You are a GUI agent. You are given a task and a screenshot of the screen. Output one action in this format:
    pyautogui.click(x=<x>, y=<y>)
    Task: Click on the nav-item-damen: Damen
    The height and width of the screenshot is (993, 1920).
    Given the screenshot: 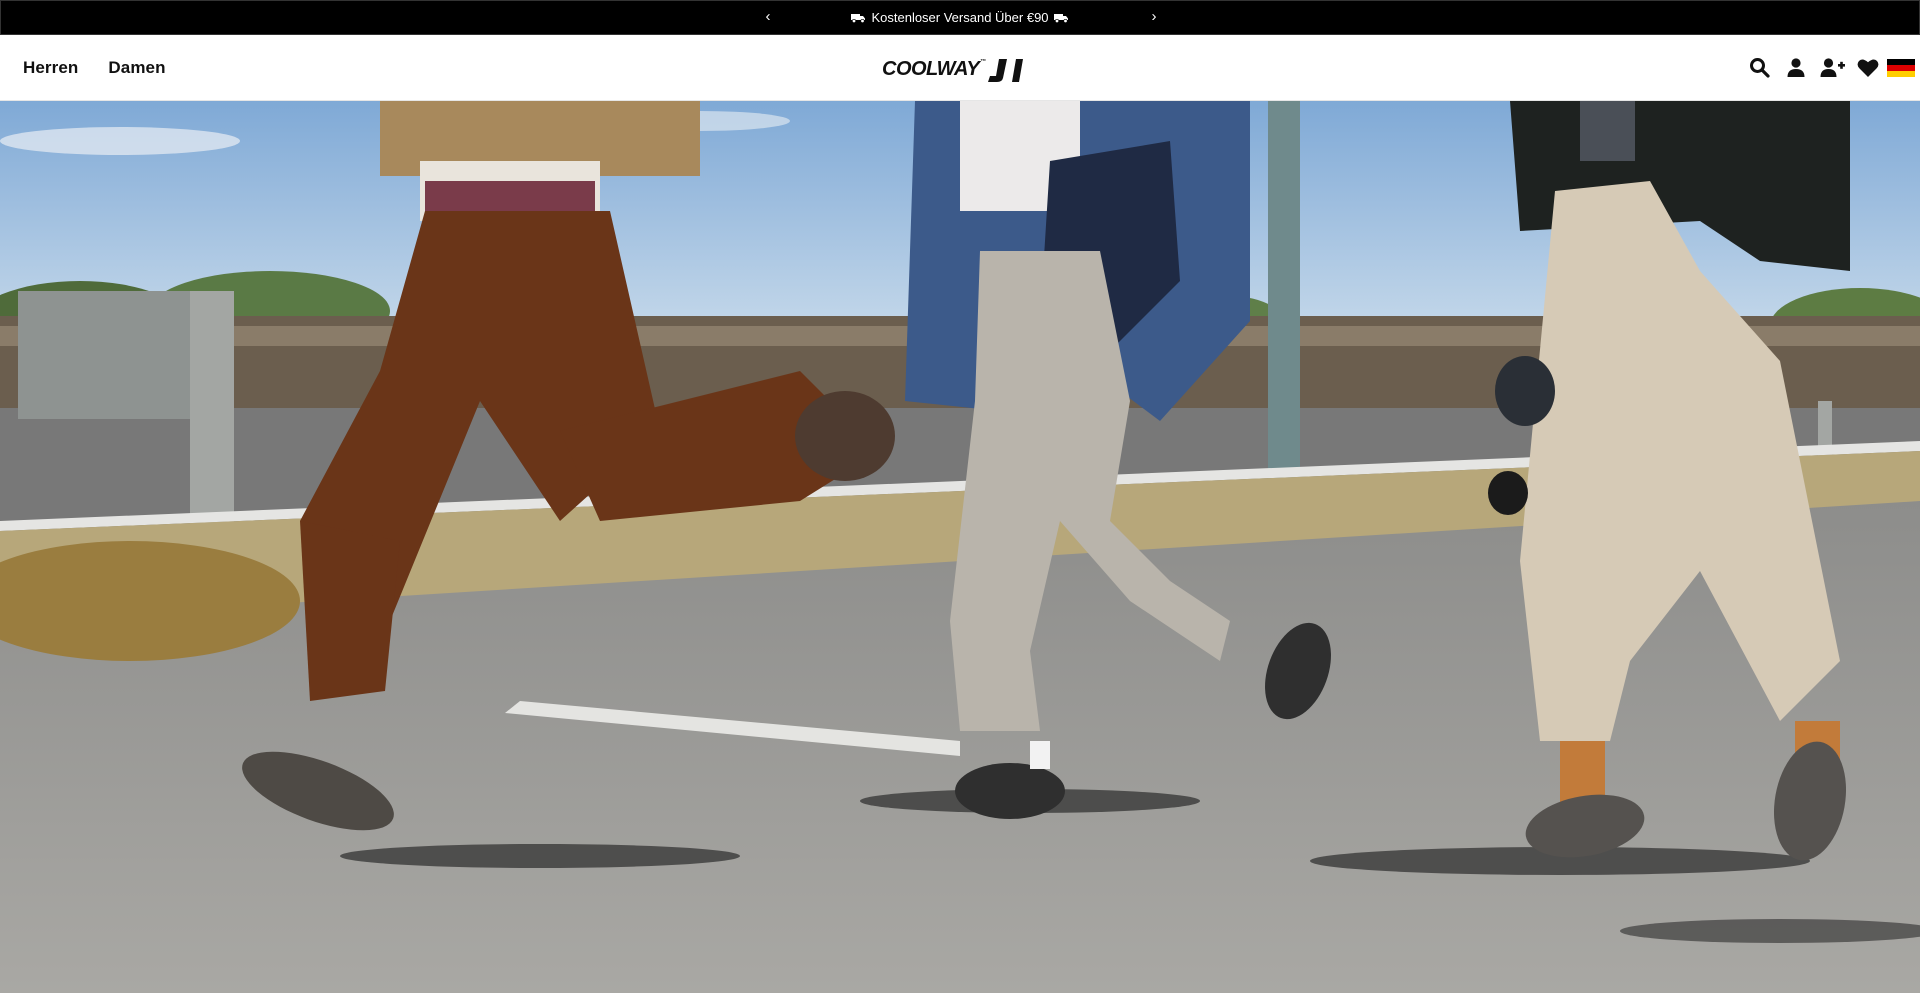 What is the action you would take?
    pyautogui.click(x=136, y=68)
    